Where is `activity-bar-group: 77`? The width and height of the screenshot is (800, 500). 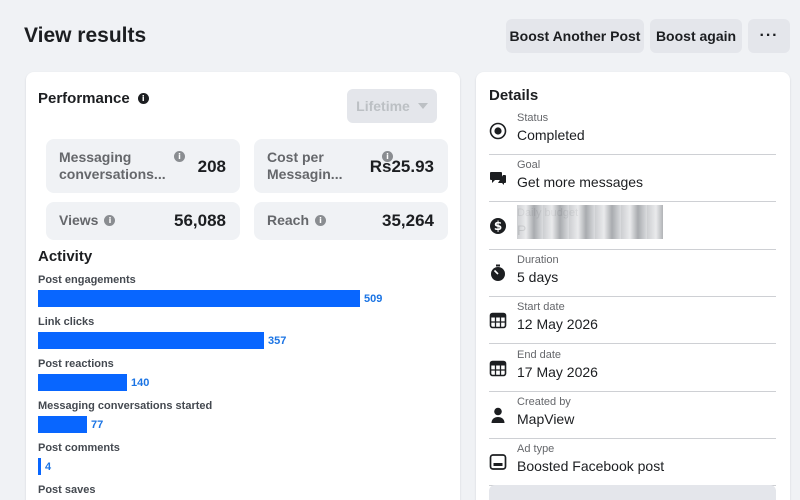 activity-bar-group: 77 is located at coordinates (70, 424).